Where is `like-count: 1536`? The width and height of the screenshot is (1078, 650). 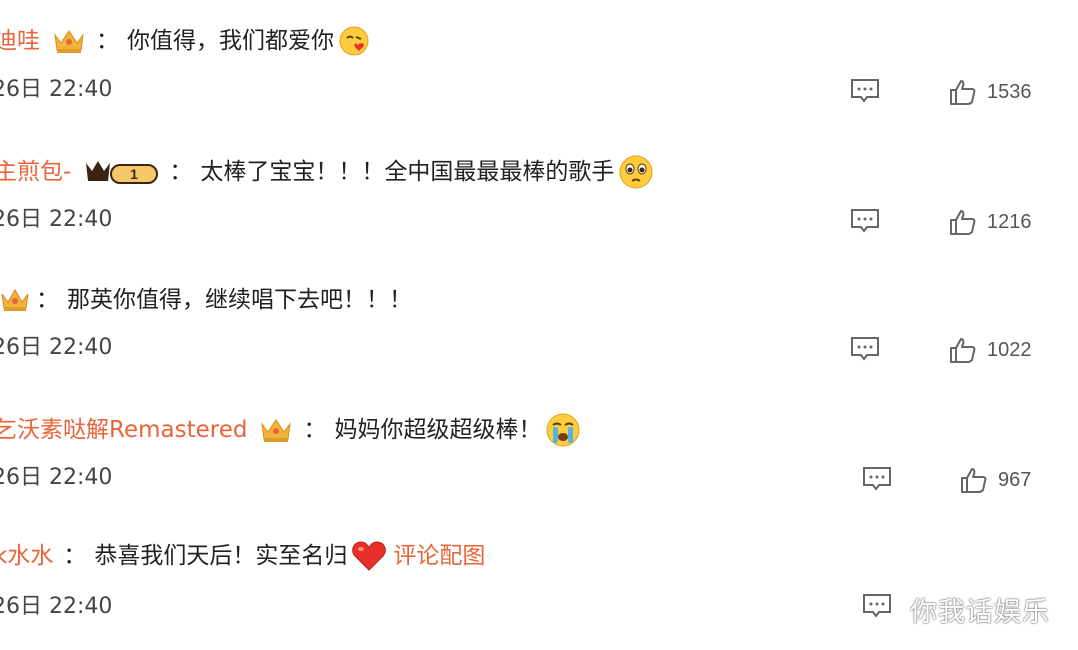
like-count: 1536 is located at coordinates (1009, 91).